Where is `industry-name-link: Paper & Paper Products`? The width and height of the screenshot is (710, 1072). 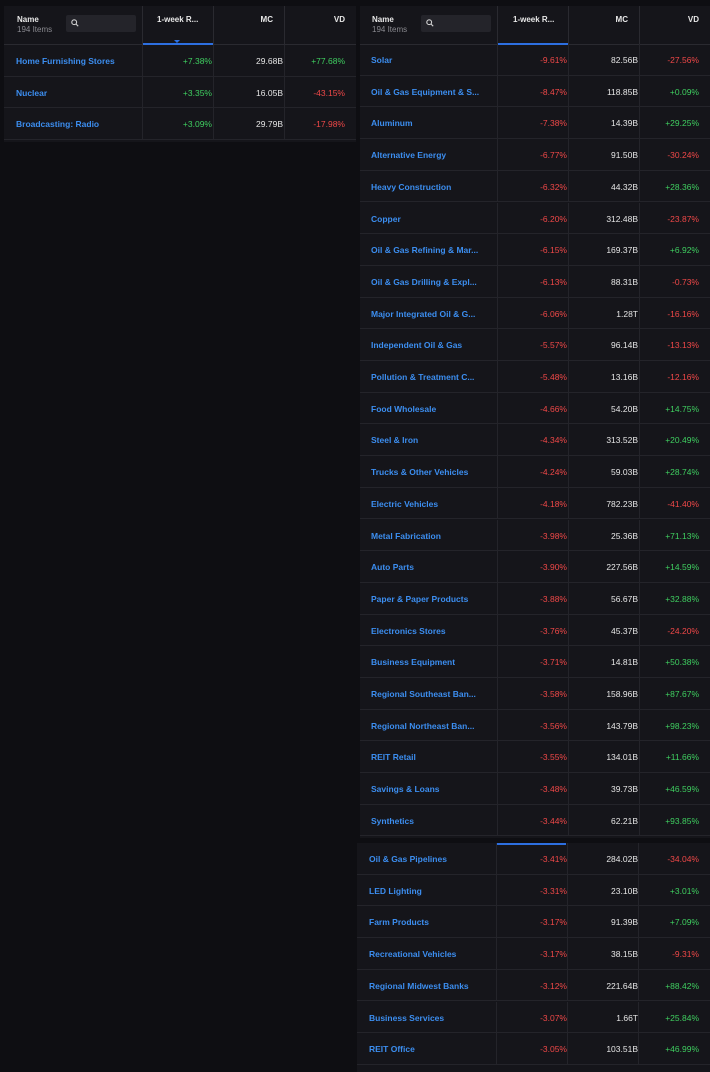 industry-name-link: Paper & Paper Products is located at coordinates (432, 599).